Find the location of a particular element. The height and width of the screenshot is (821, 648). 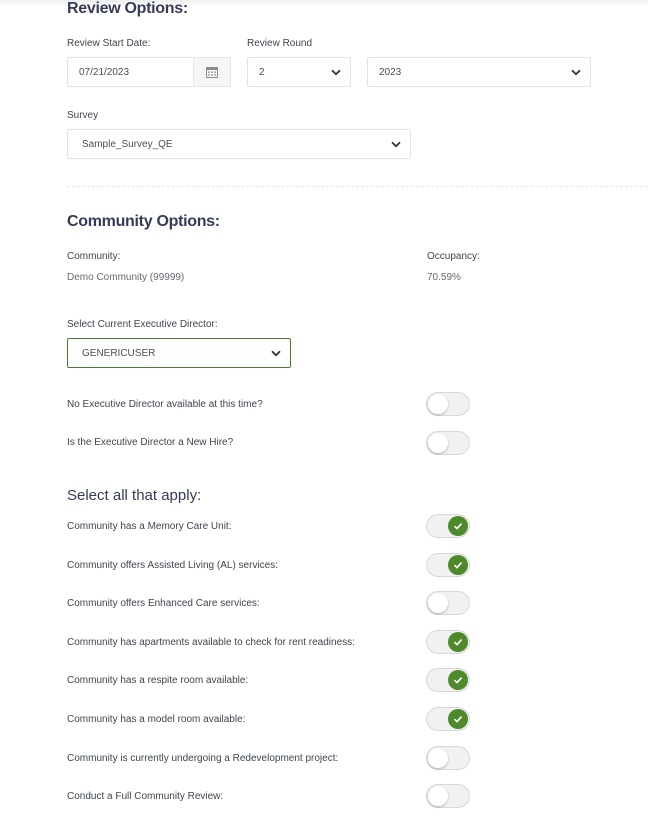

occupancy-value: 70.59% is located at coordinates (444, 277).